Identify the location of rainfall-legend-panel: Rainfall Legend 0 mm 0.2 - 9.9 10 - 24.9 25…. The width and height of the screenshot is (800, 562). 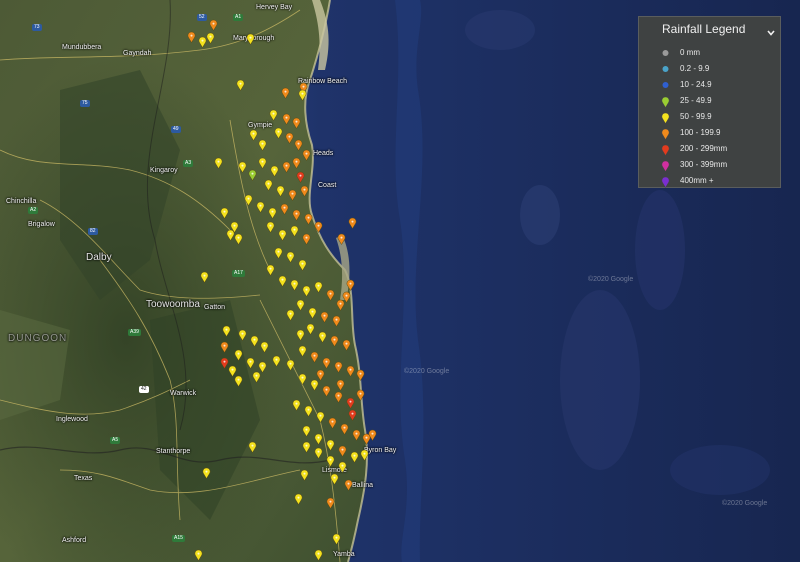
(709, 102).